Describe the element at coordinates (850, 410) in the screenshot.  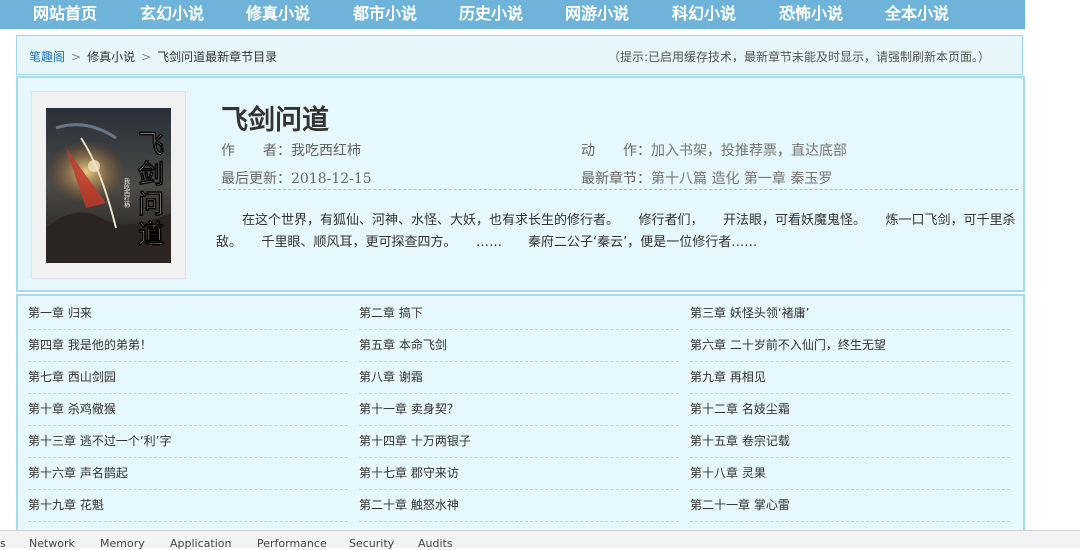
I see `chapter-link: 第十二章 名妓尘霜` at that location.